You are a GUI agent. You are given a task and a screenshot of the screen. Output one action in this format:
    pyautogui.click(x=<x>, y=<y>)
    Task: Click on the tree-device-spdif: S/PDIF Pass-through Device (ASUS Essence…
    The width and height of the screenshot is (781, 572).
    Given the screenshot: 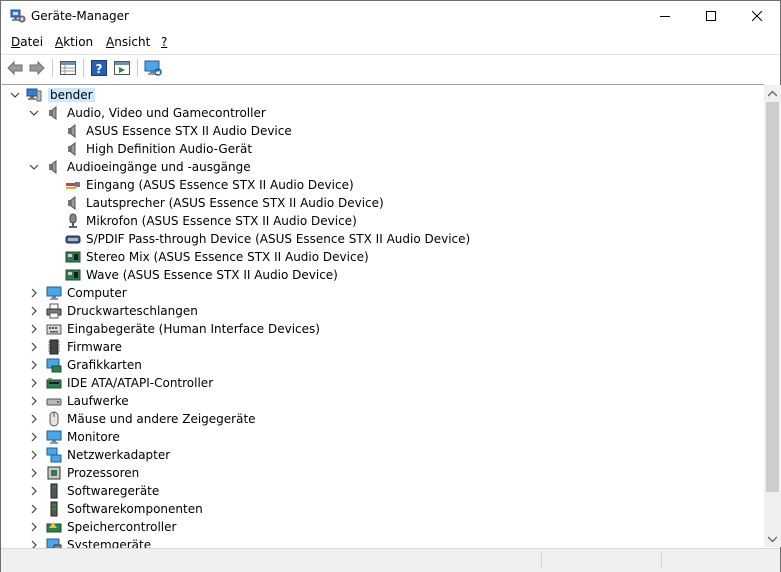 What is the action you would take?
    pyautogui.click(x=382, y=239)
    